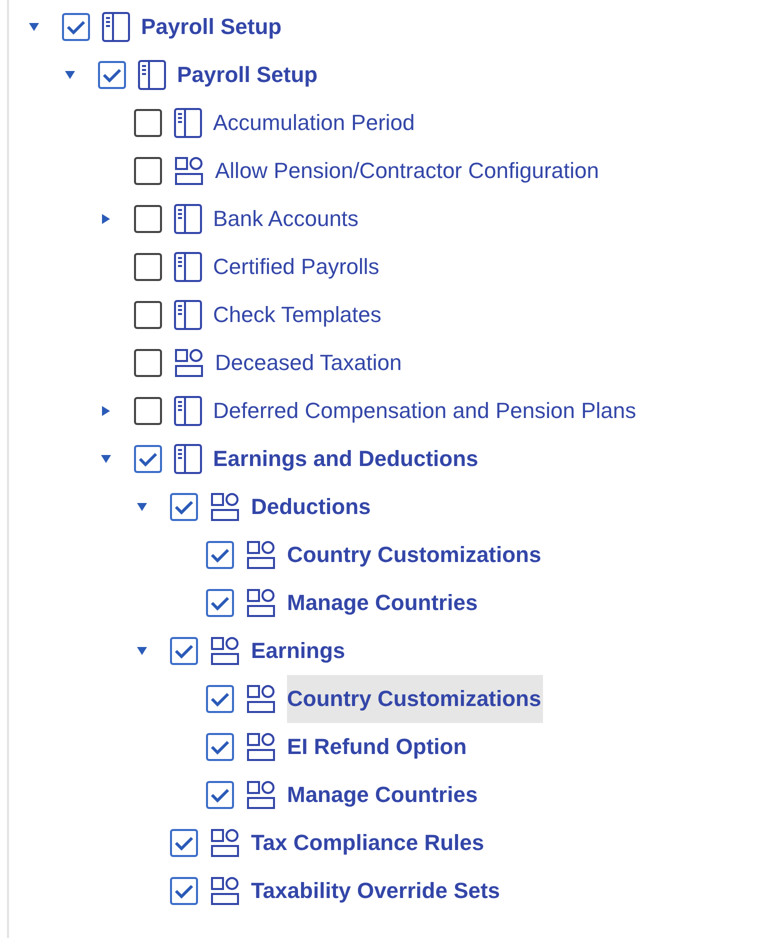  Describe the element at coordinates (297, 267) in the screenshot. I see `tree-item: Certified Payrolls` at that location.